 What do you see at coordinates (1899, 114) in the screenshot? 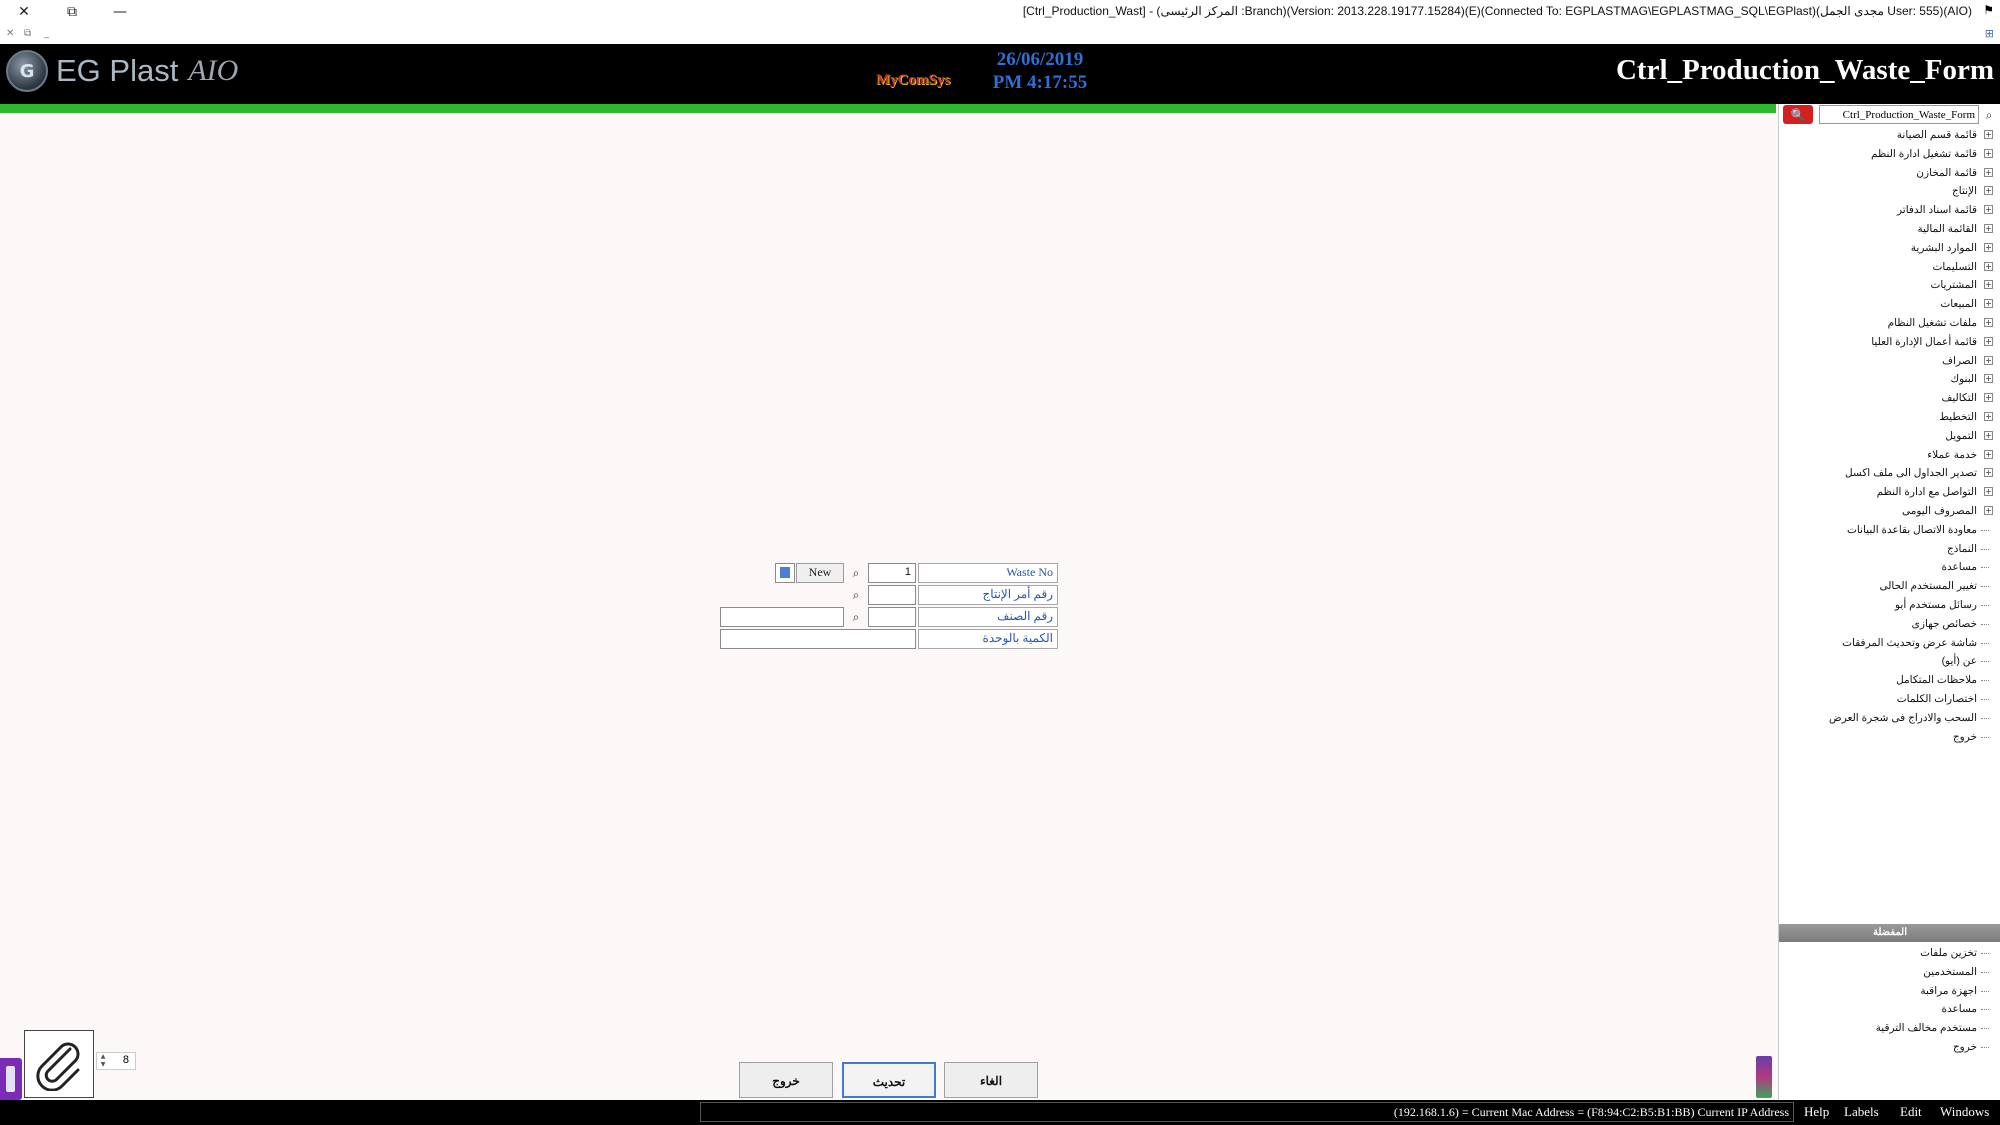
I see `search-input` at bounding box center [1899, 114].